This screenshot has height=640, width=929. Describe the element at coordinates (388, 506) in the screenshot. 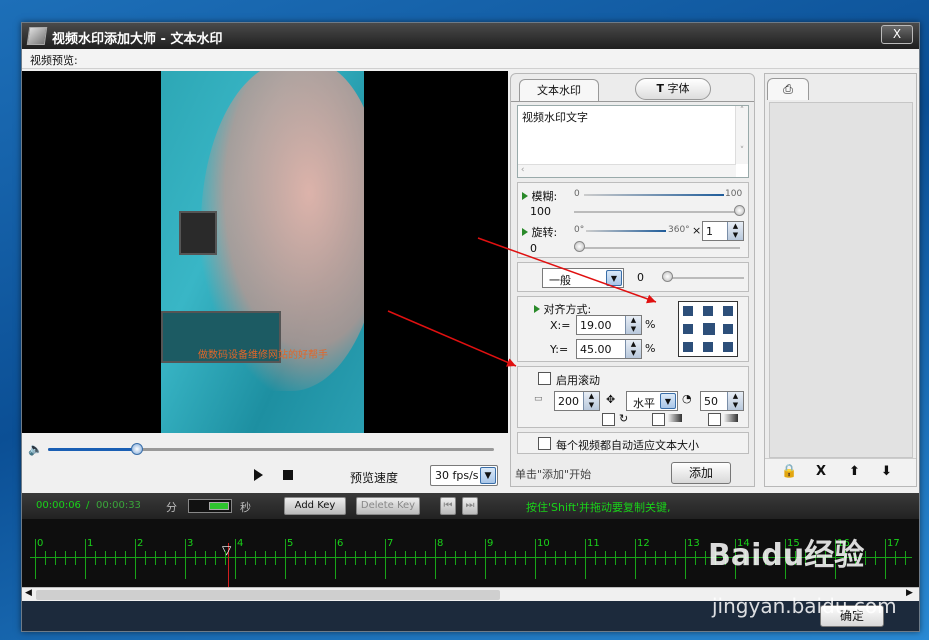

I see `delete-key-button: Delete Key` at that location.